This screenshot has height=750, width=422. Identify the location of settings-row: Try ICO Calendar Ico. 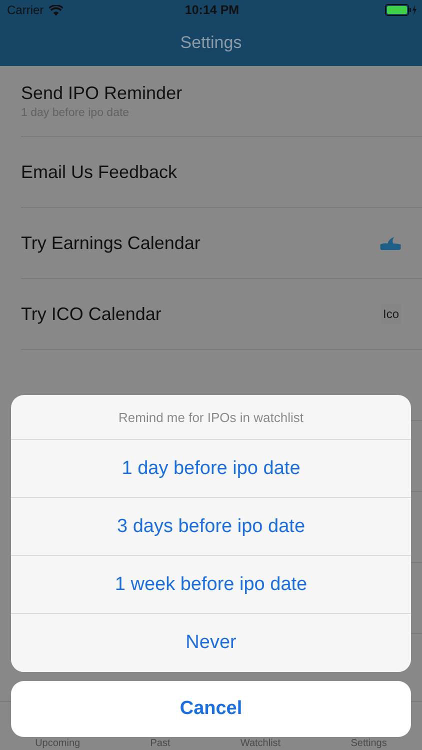
(221, 314).